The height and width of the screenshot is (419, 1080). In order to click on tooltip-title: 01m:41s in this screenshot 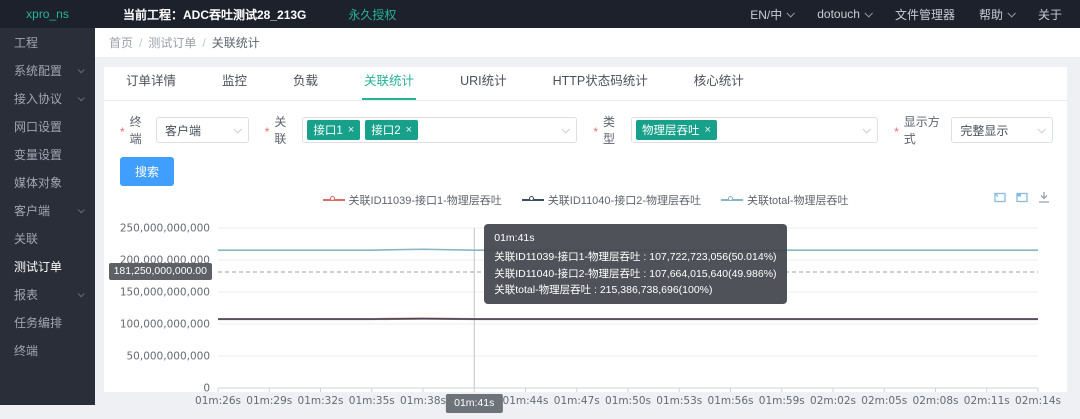, I will do `click(635, 238)`.